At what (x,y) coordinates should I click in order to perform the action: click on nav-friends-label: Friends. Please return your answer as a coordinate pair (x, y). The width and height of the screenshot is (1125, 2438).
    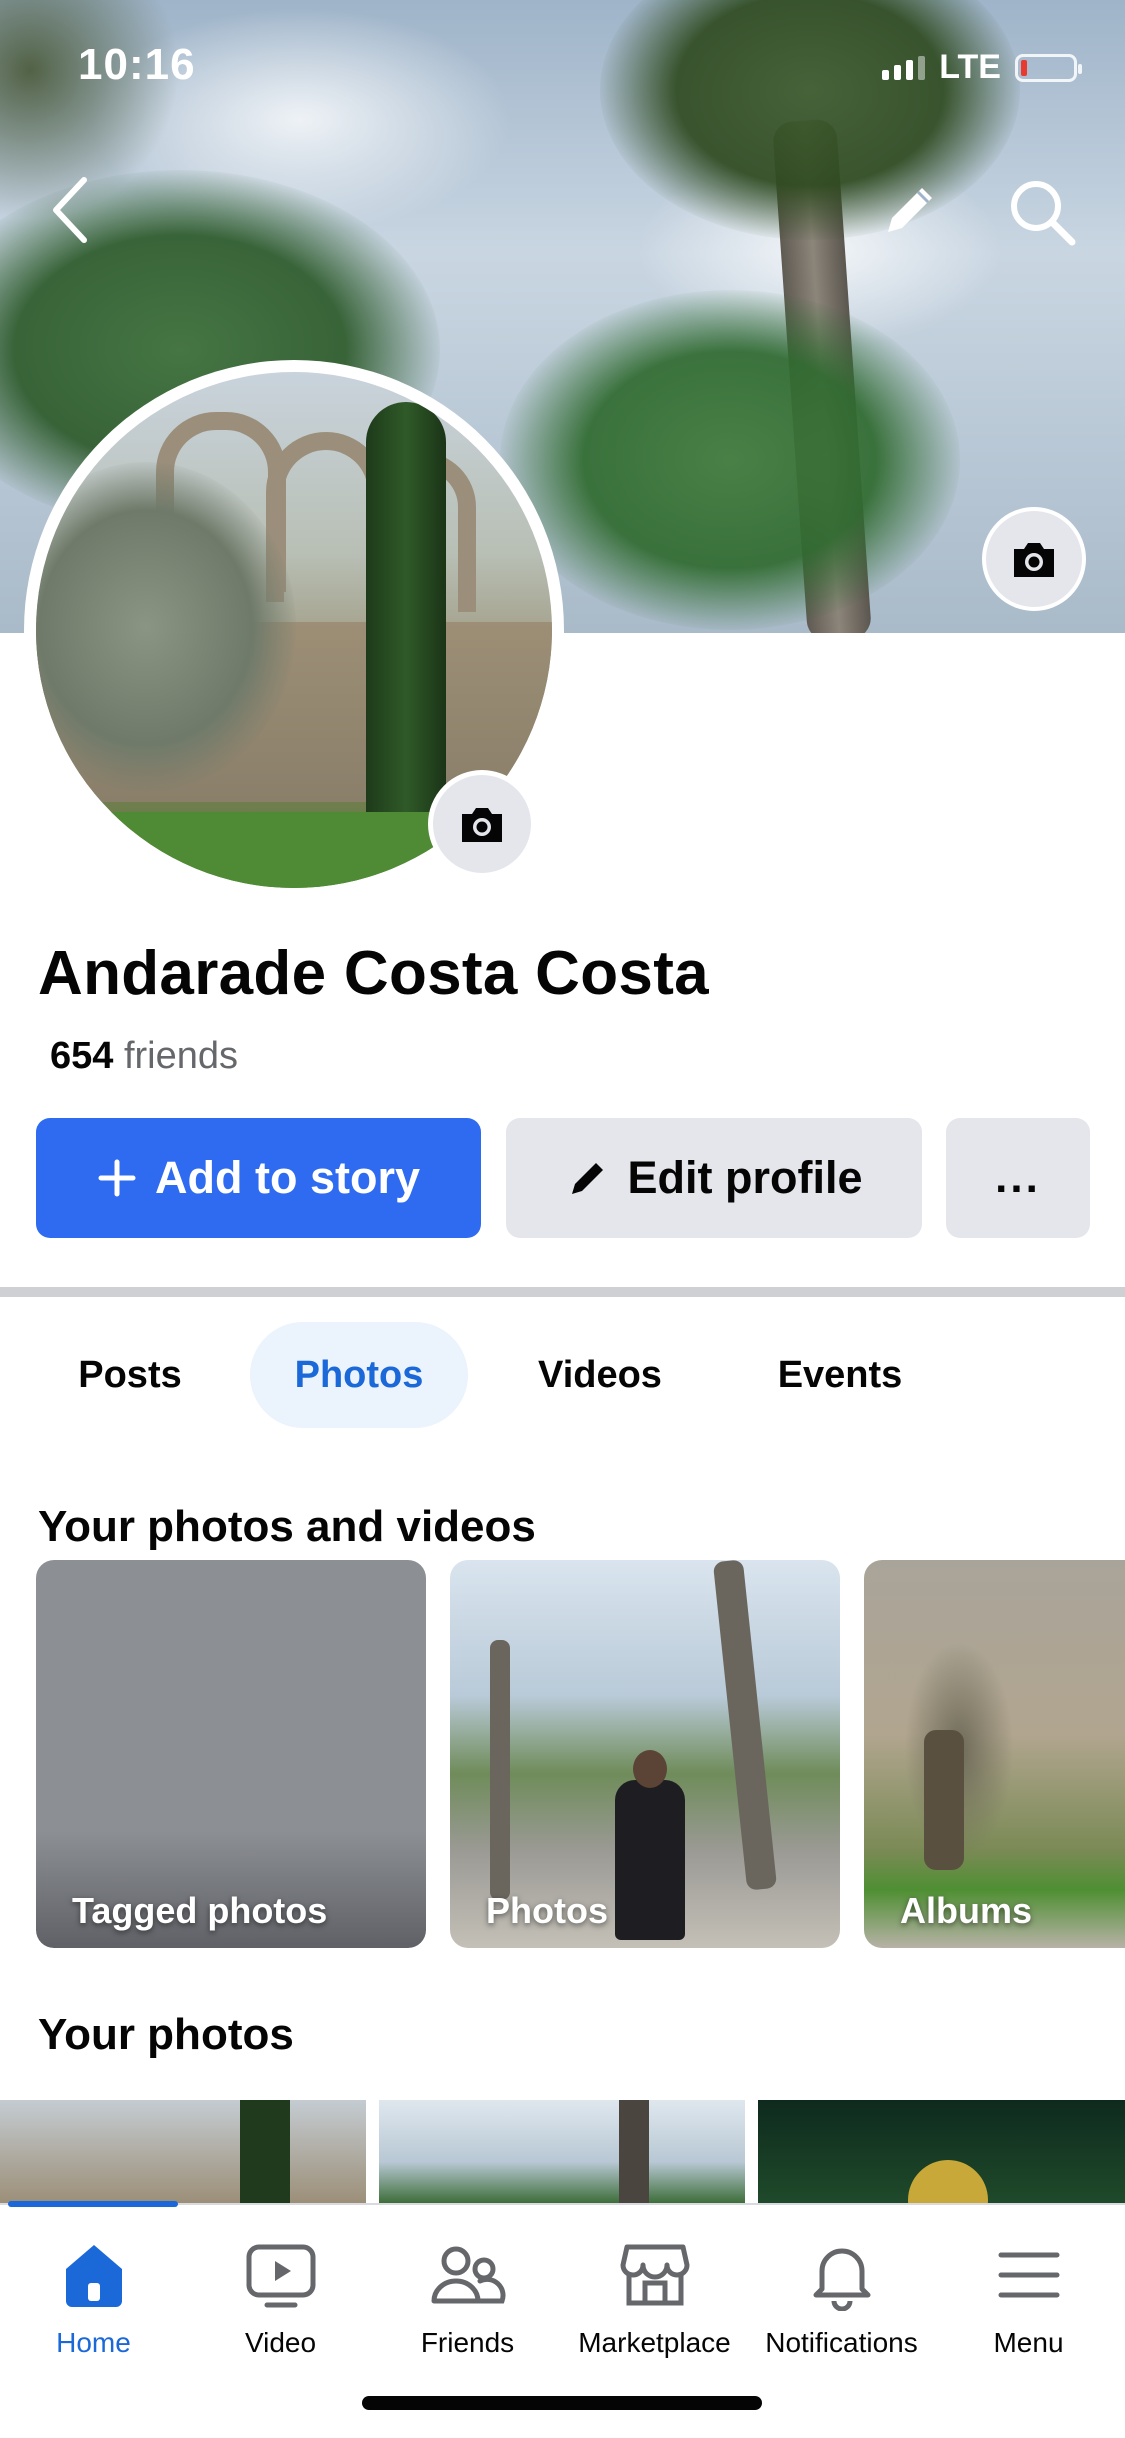
    Looking at the image, I should click on (467, 2342).